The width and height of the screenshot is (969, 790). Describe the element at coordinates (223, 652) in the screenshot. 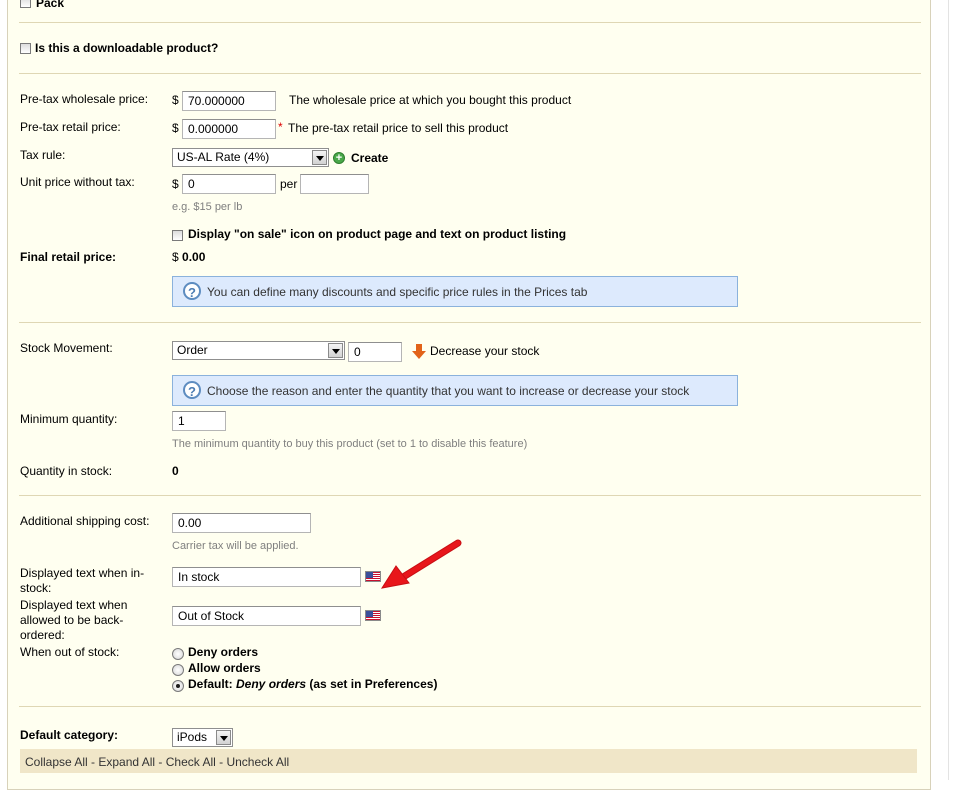

I see `deny-orders-label: Deny orders` at that location.